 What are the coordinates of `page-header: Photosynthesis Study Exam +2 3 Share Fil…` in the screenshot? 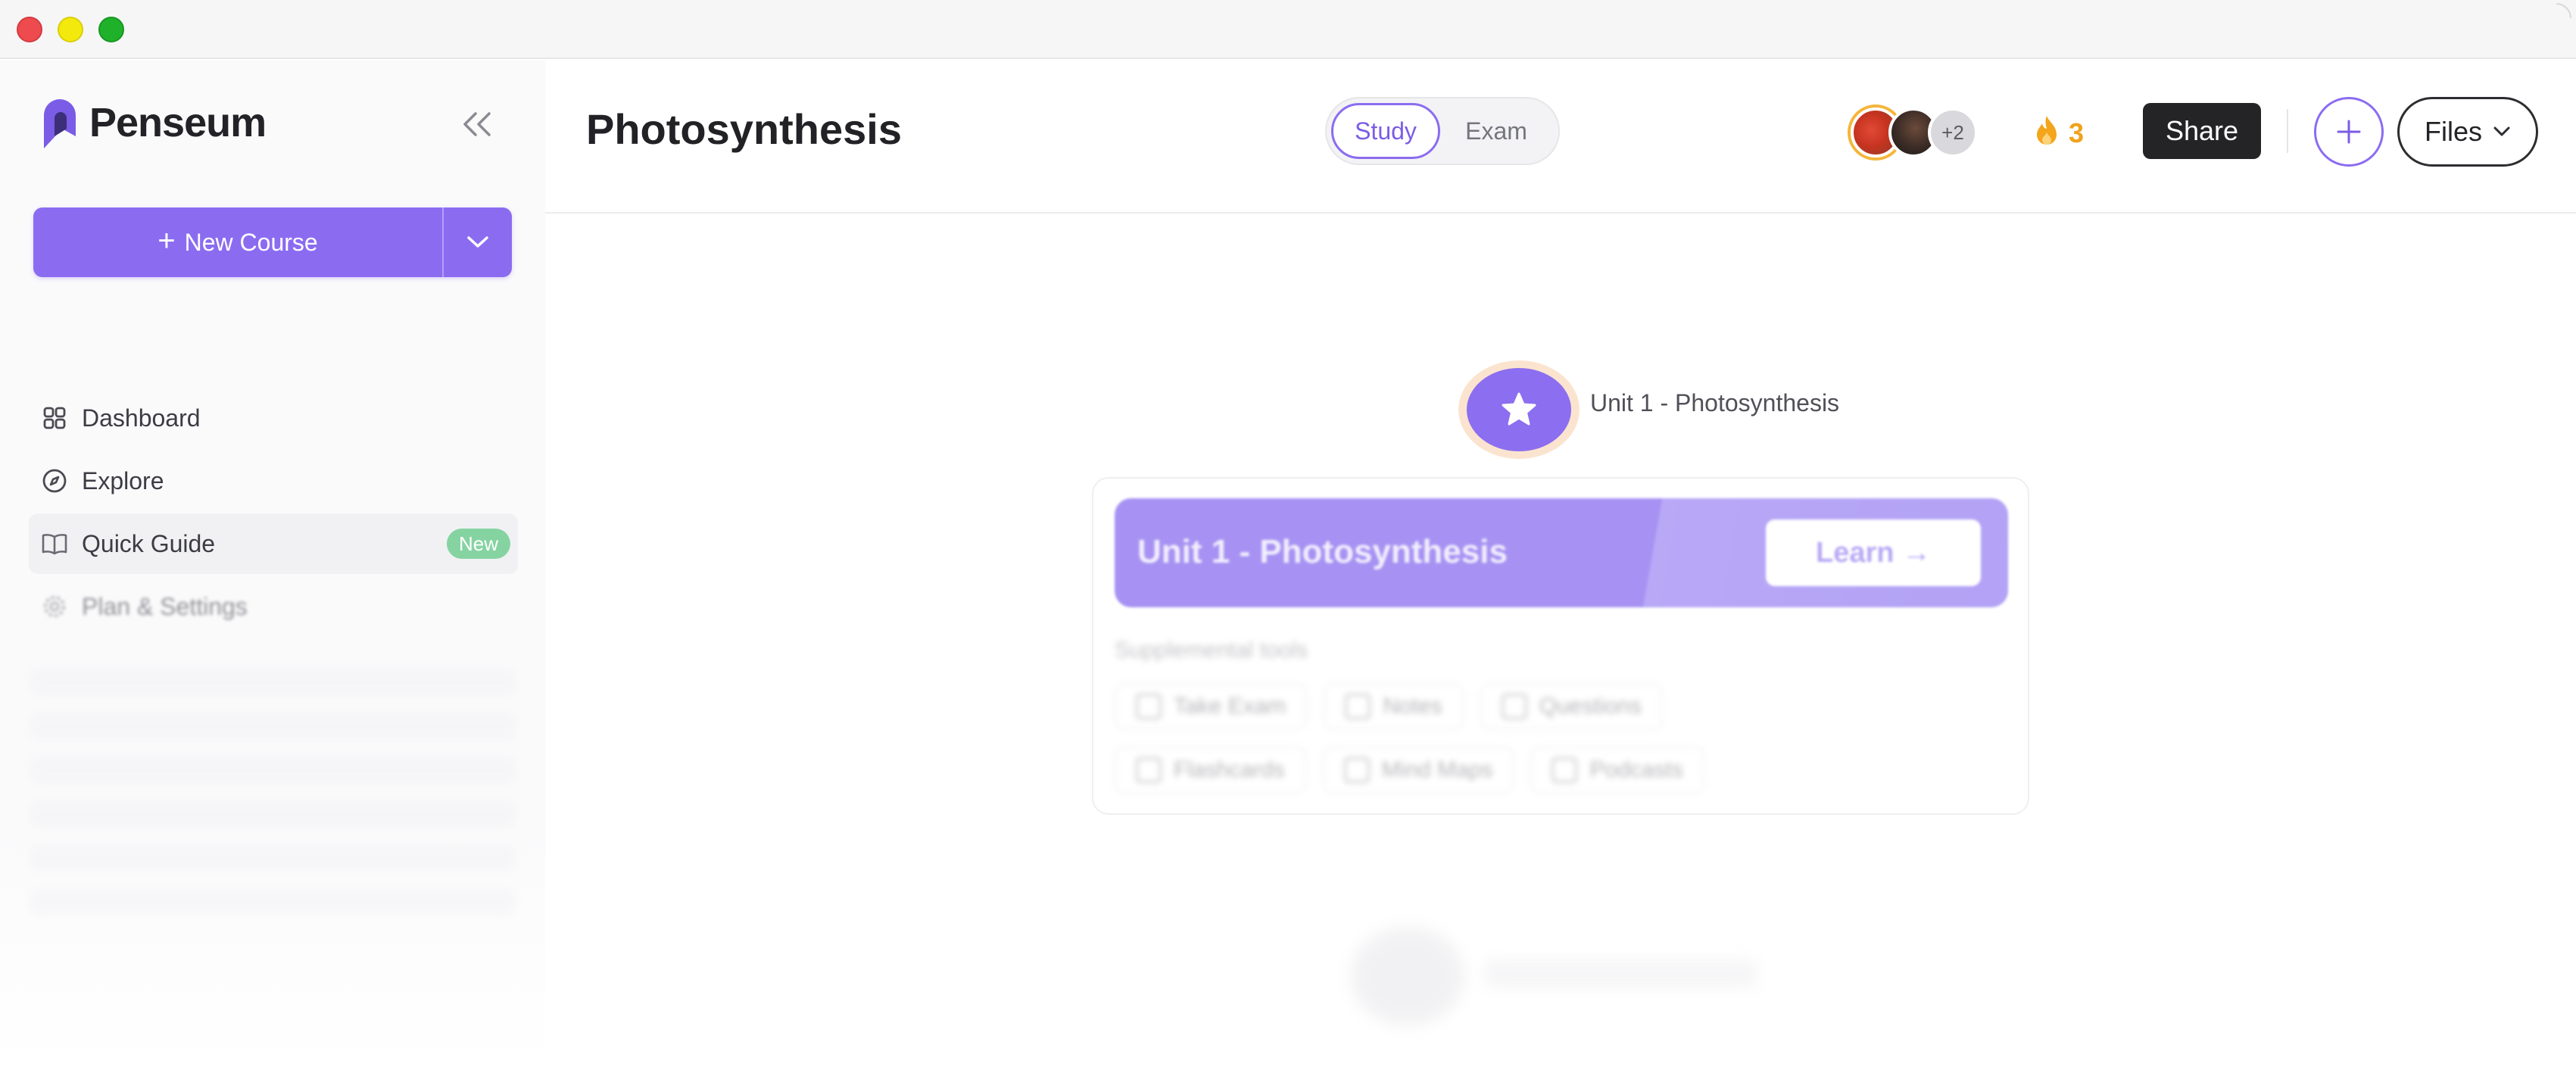 It's located at (1560, 137).